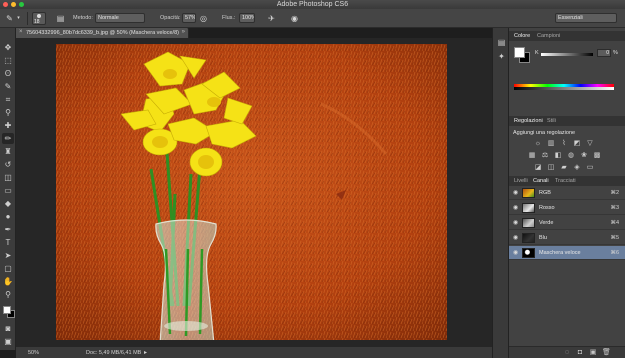 The height and width of the screenshot is (358, 625). Describe the element at coordinates (120, 18) in the screenshot. I see `mode-select: Normale` at that location.